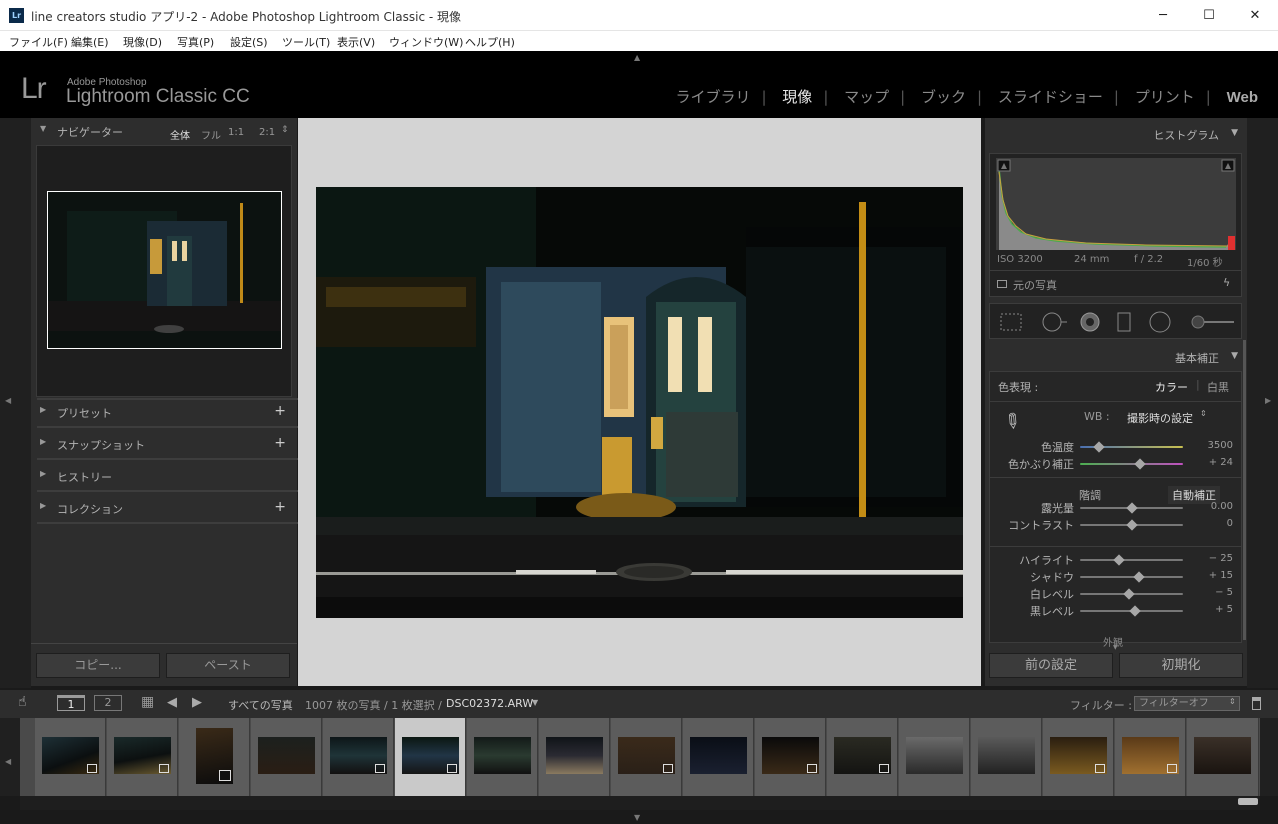  Describe the element at coordinates (1213, 592) in the screenshot. I see `slider-value: − 5` at that location.